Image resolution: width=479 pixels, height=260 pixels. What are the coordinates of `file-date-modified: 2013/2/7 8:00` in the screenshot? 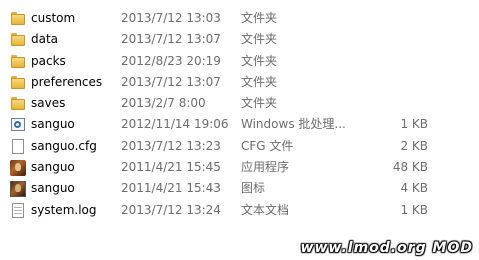 It's located at (163, 103).